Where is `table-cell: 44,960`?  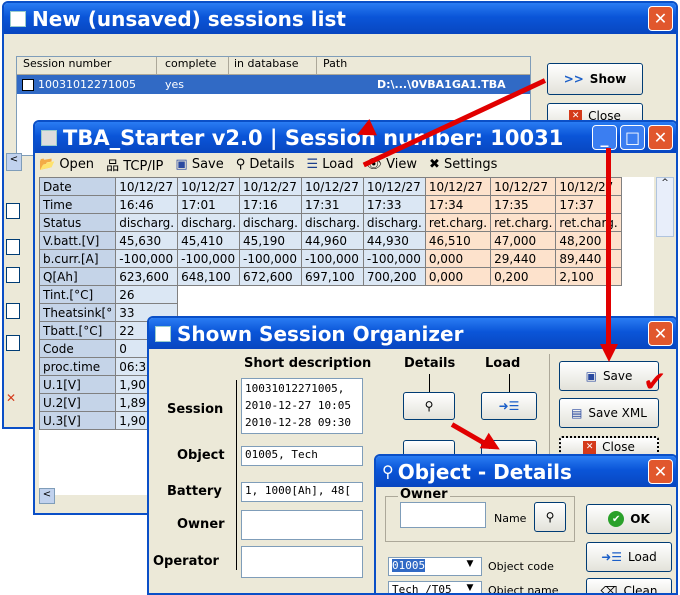
table-cell: 44,960 is located at coordinates (332, 240).